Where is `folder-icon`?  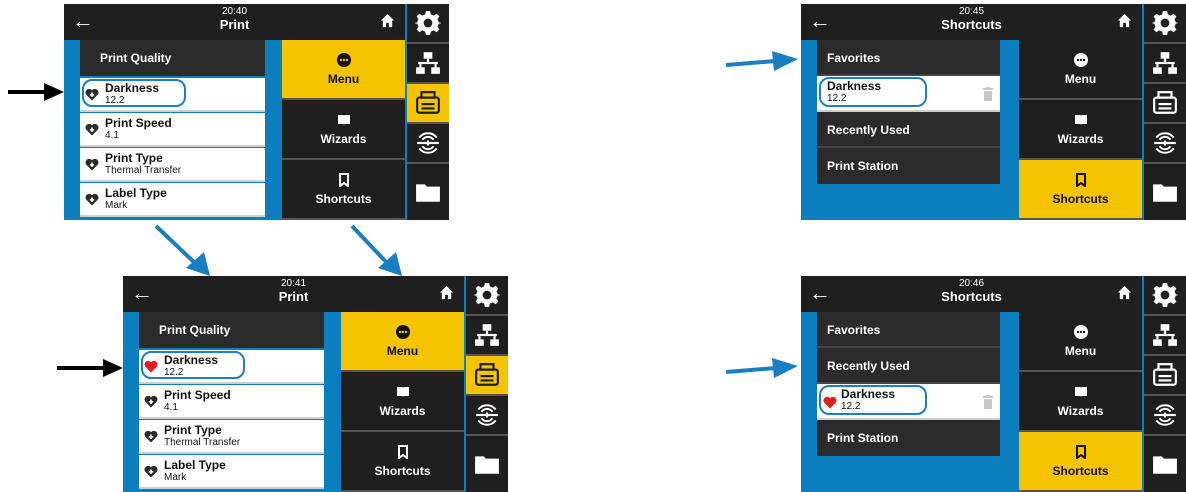 folder-icon is located at coordinates (1165, 465).